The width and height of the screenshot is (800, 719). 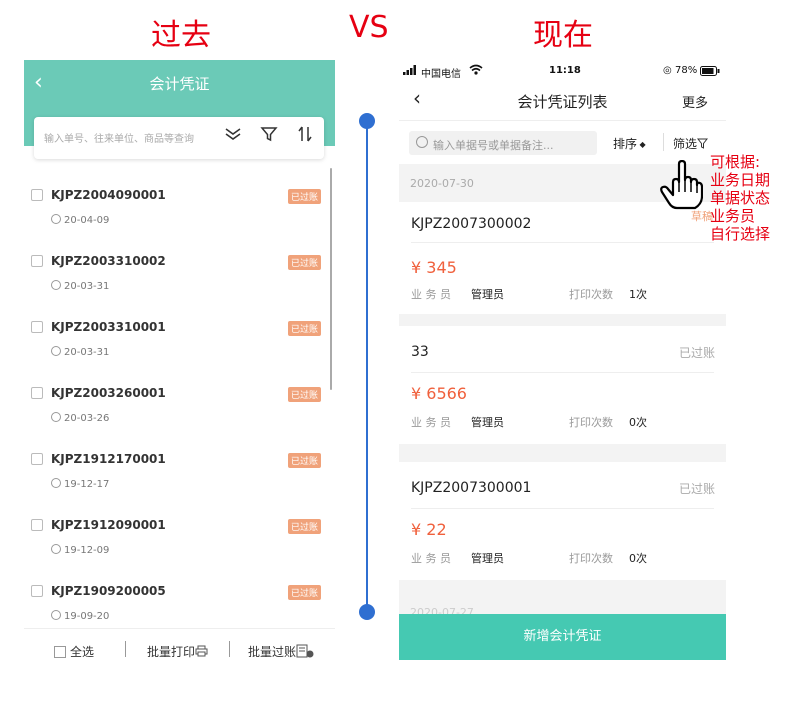 What do you see at coordinates (108, 459) in the screenshot?
I see `row-code: KJPZ1912170001` at bounding box center [108, 459].